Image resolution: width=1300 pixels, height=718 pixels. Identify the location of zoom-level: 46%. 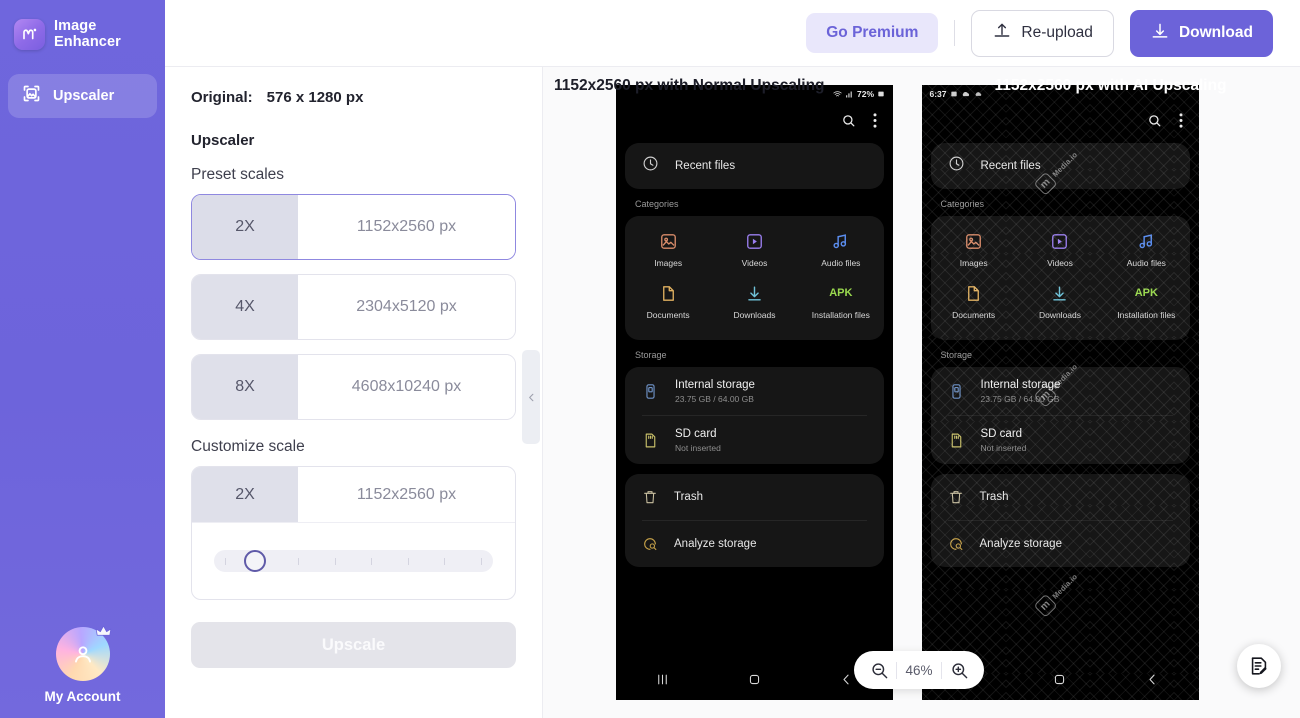
(919, 670).